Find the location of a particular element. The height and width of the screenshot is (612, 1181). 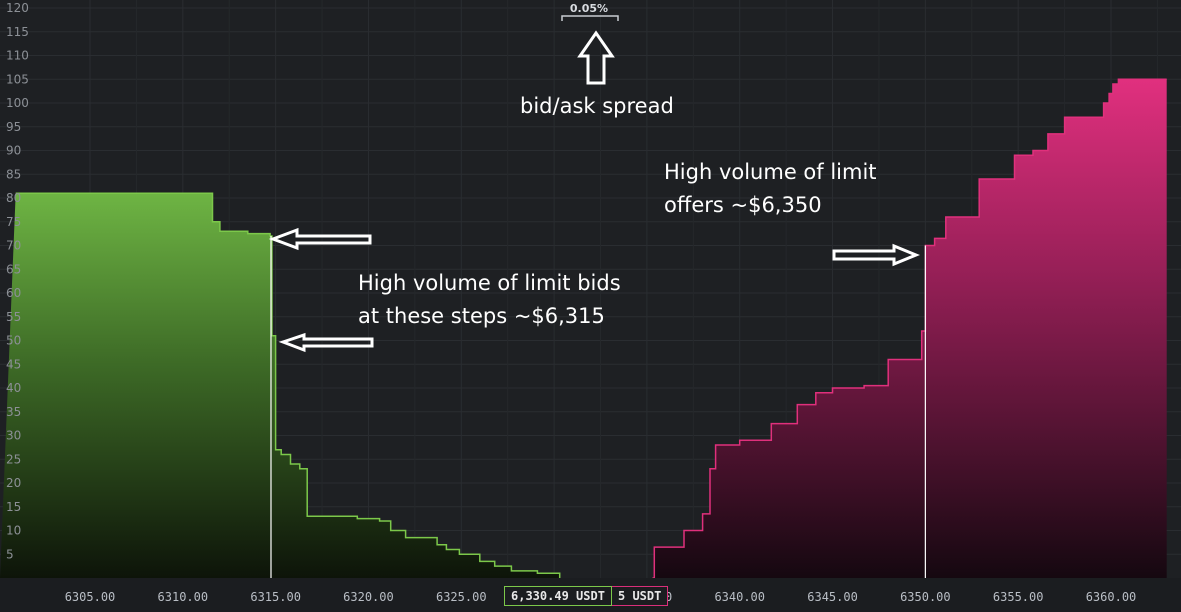

x-tick-label: 6315.00 is located at coordinates (275, 597).